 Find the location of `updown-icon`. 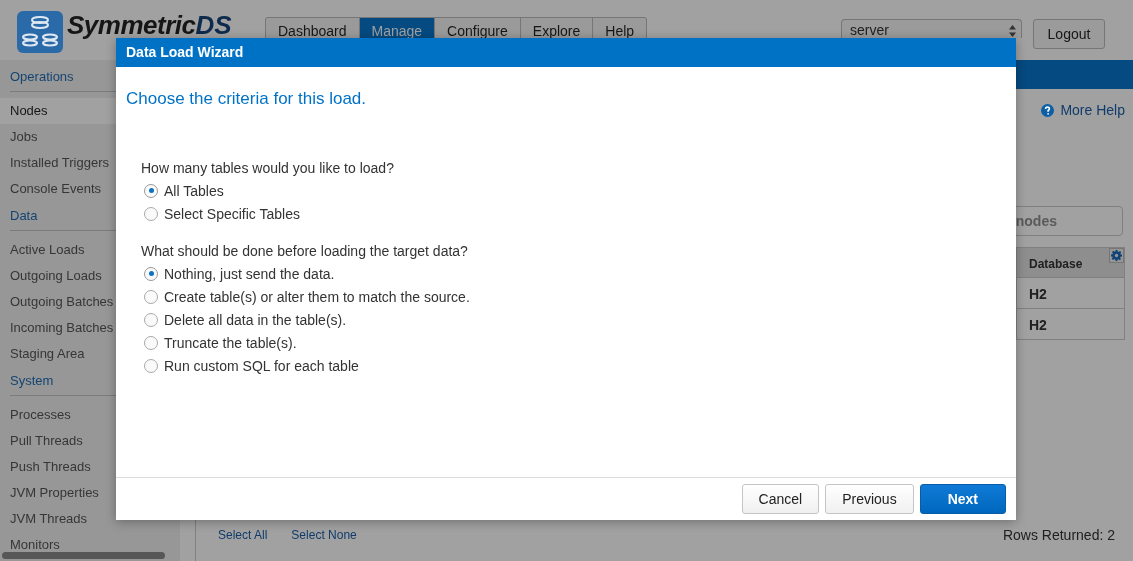

updown-icon is located at coordinates (1012, 31).